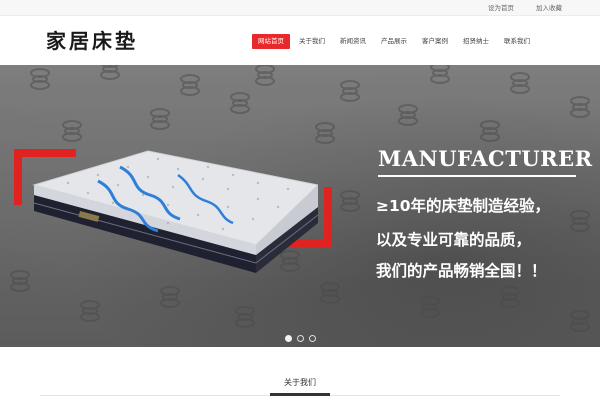 This screenshot has height=401, width=600. I want to click on nav-item-products: 产品展示, so click(394, 41).